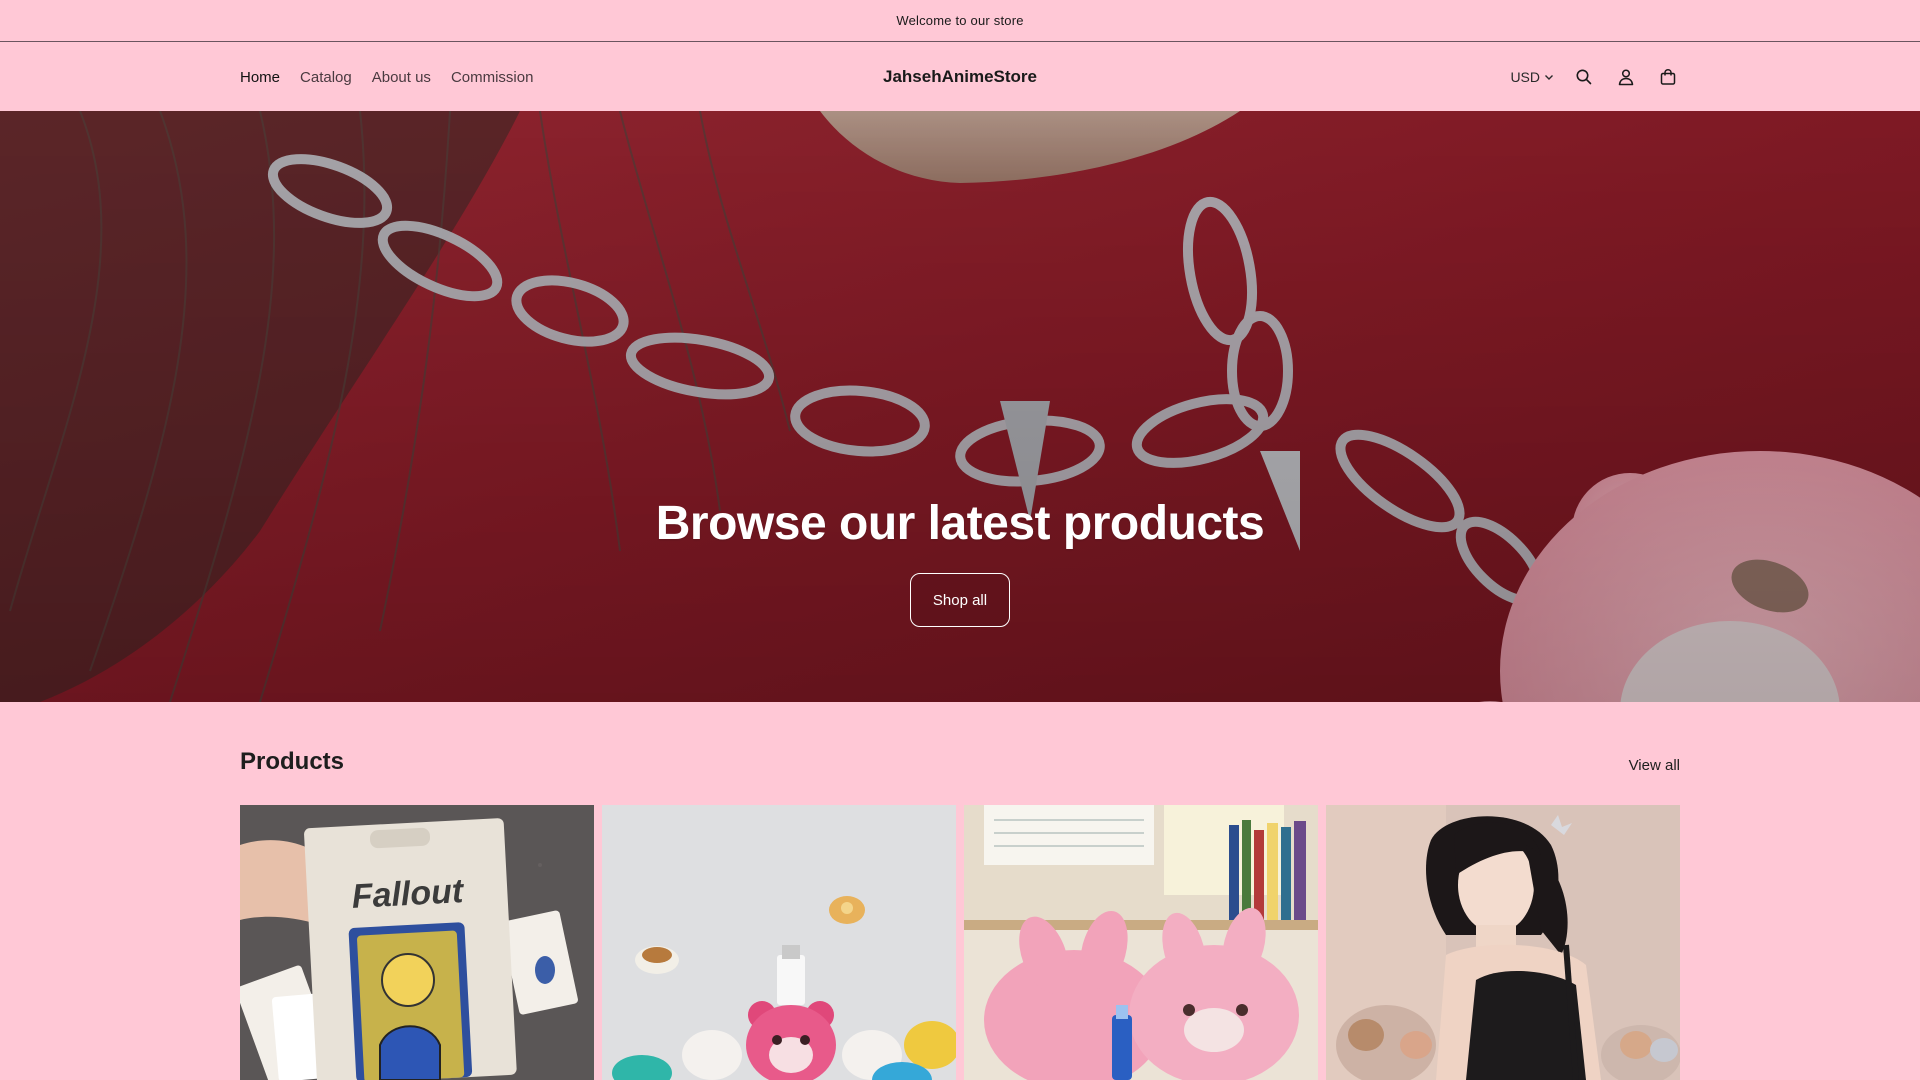  I want to click on search-icon, so click(1584, 77).